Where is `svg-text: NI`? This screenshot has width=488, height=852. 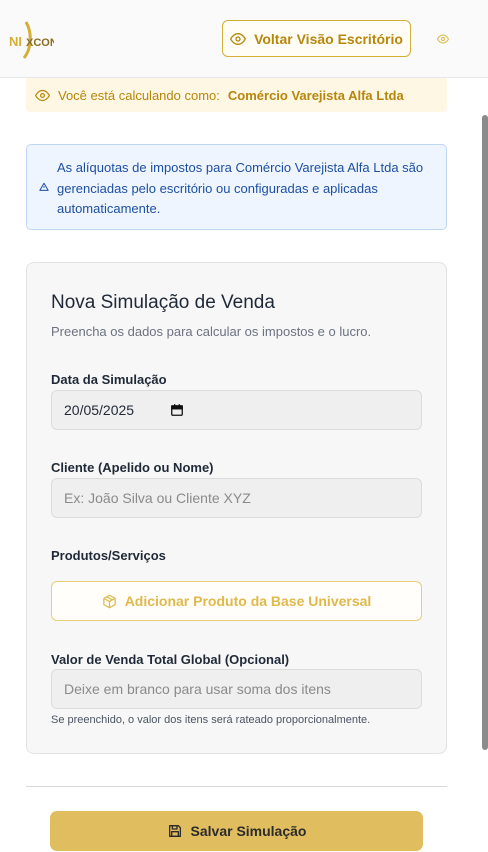
svg-text: NI is located at coordinates (15, 41).